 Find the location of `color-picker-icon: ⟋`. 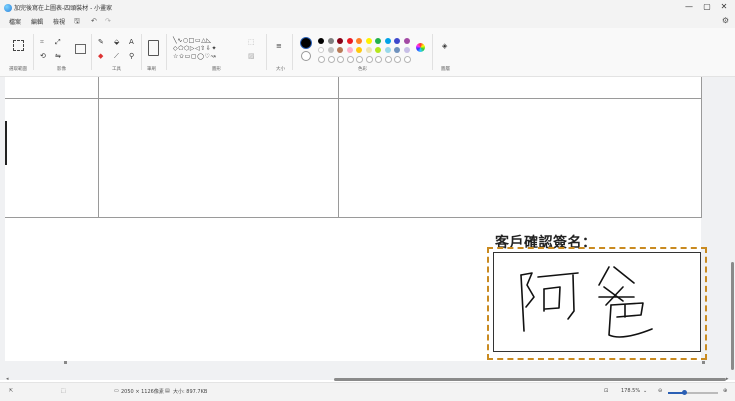

color-picker-icon: ⟋ is located at coordinates (116, 56).